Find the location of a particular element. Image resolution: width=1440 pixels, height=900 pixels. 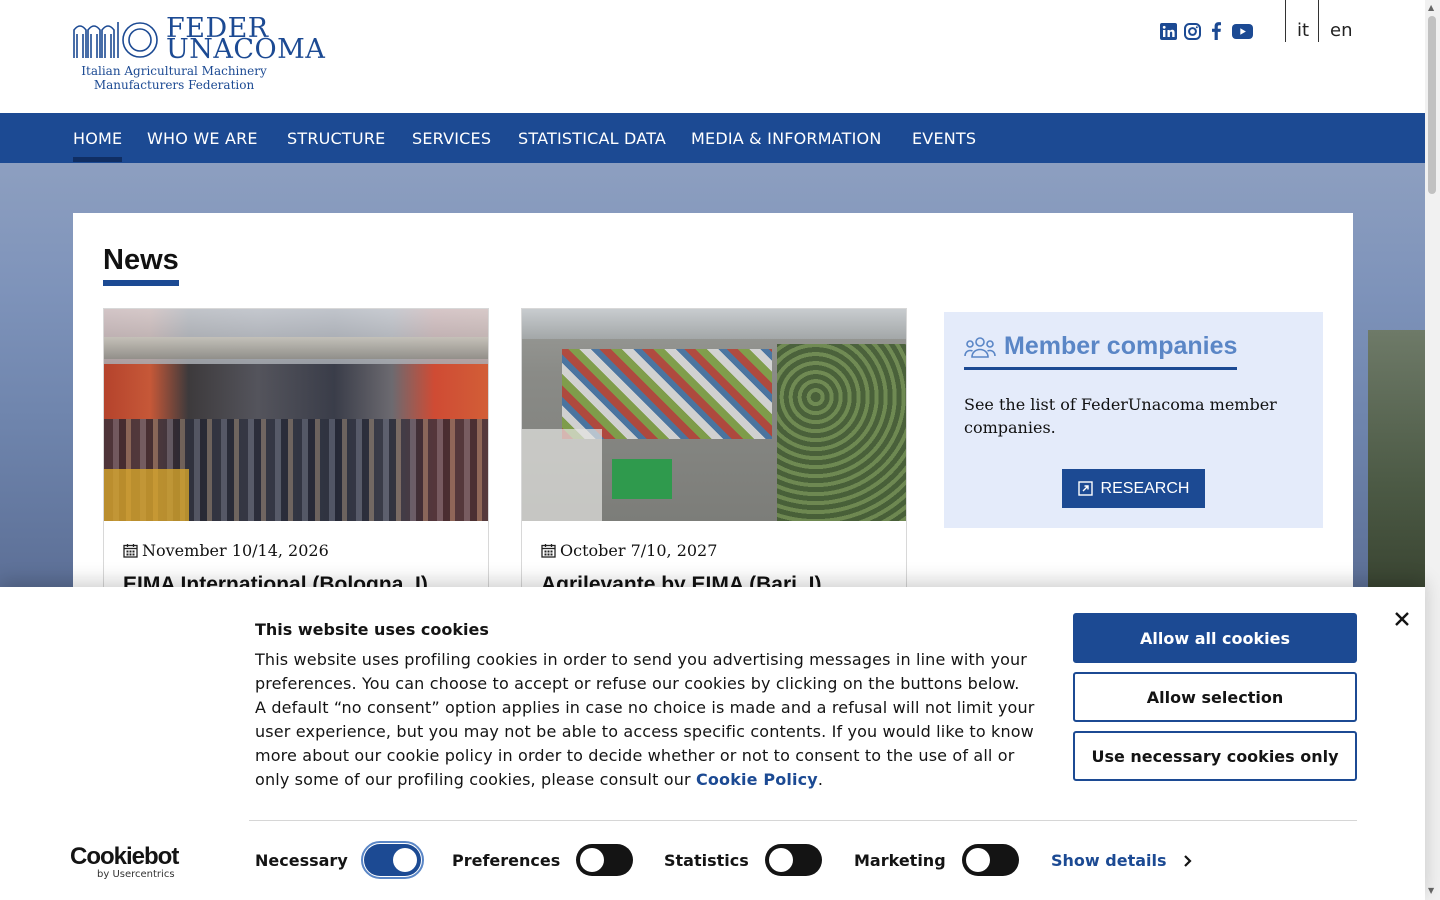

allow-all-cookies-button: Allow all cookies is located at coordinates (1215, 638).